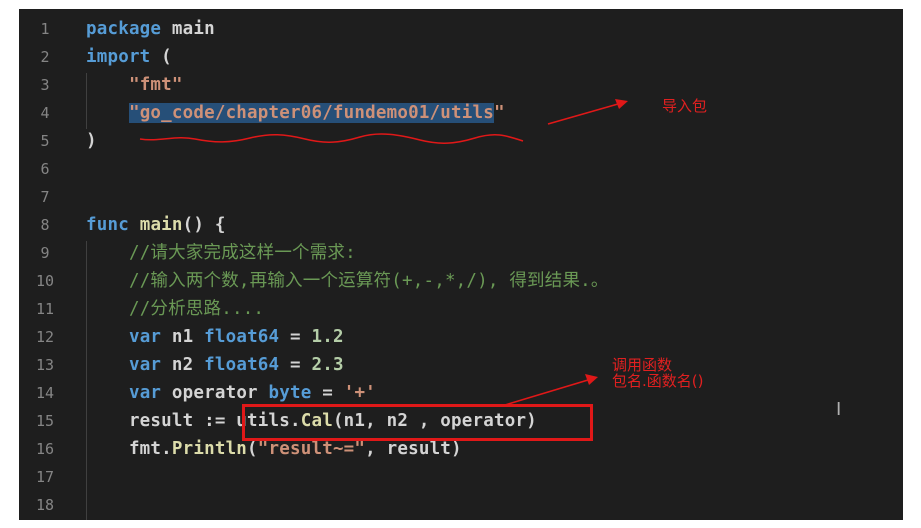  I want to click on call-syntax-note: 包名.函数名(), so click(658, 381).